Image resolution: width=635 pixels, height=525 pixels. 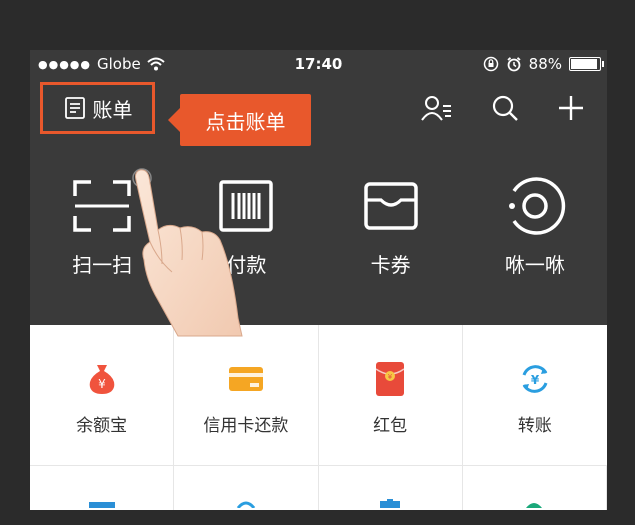 I want to click on search-icon, so click(x=505, y=108).